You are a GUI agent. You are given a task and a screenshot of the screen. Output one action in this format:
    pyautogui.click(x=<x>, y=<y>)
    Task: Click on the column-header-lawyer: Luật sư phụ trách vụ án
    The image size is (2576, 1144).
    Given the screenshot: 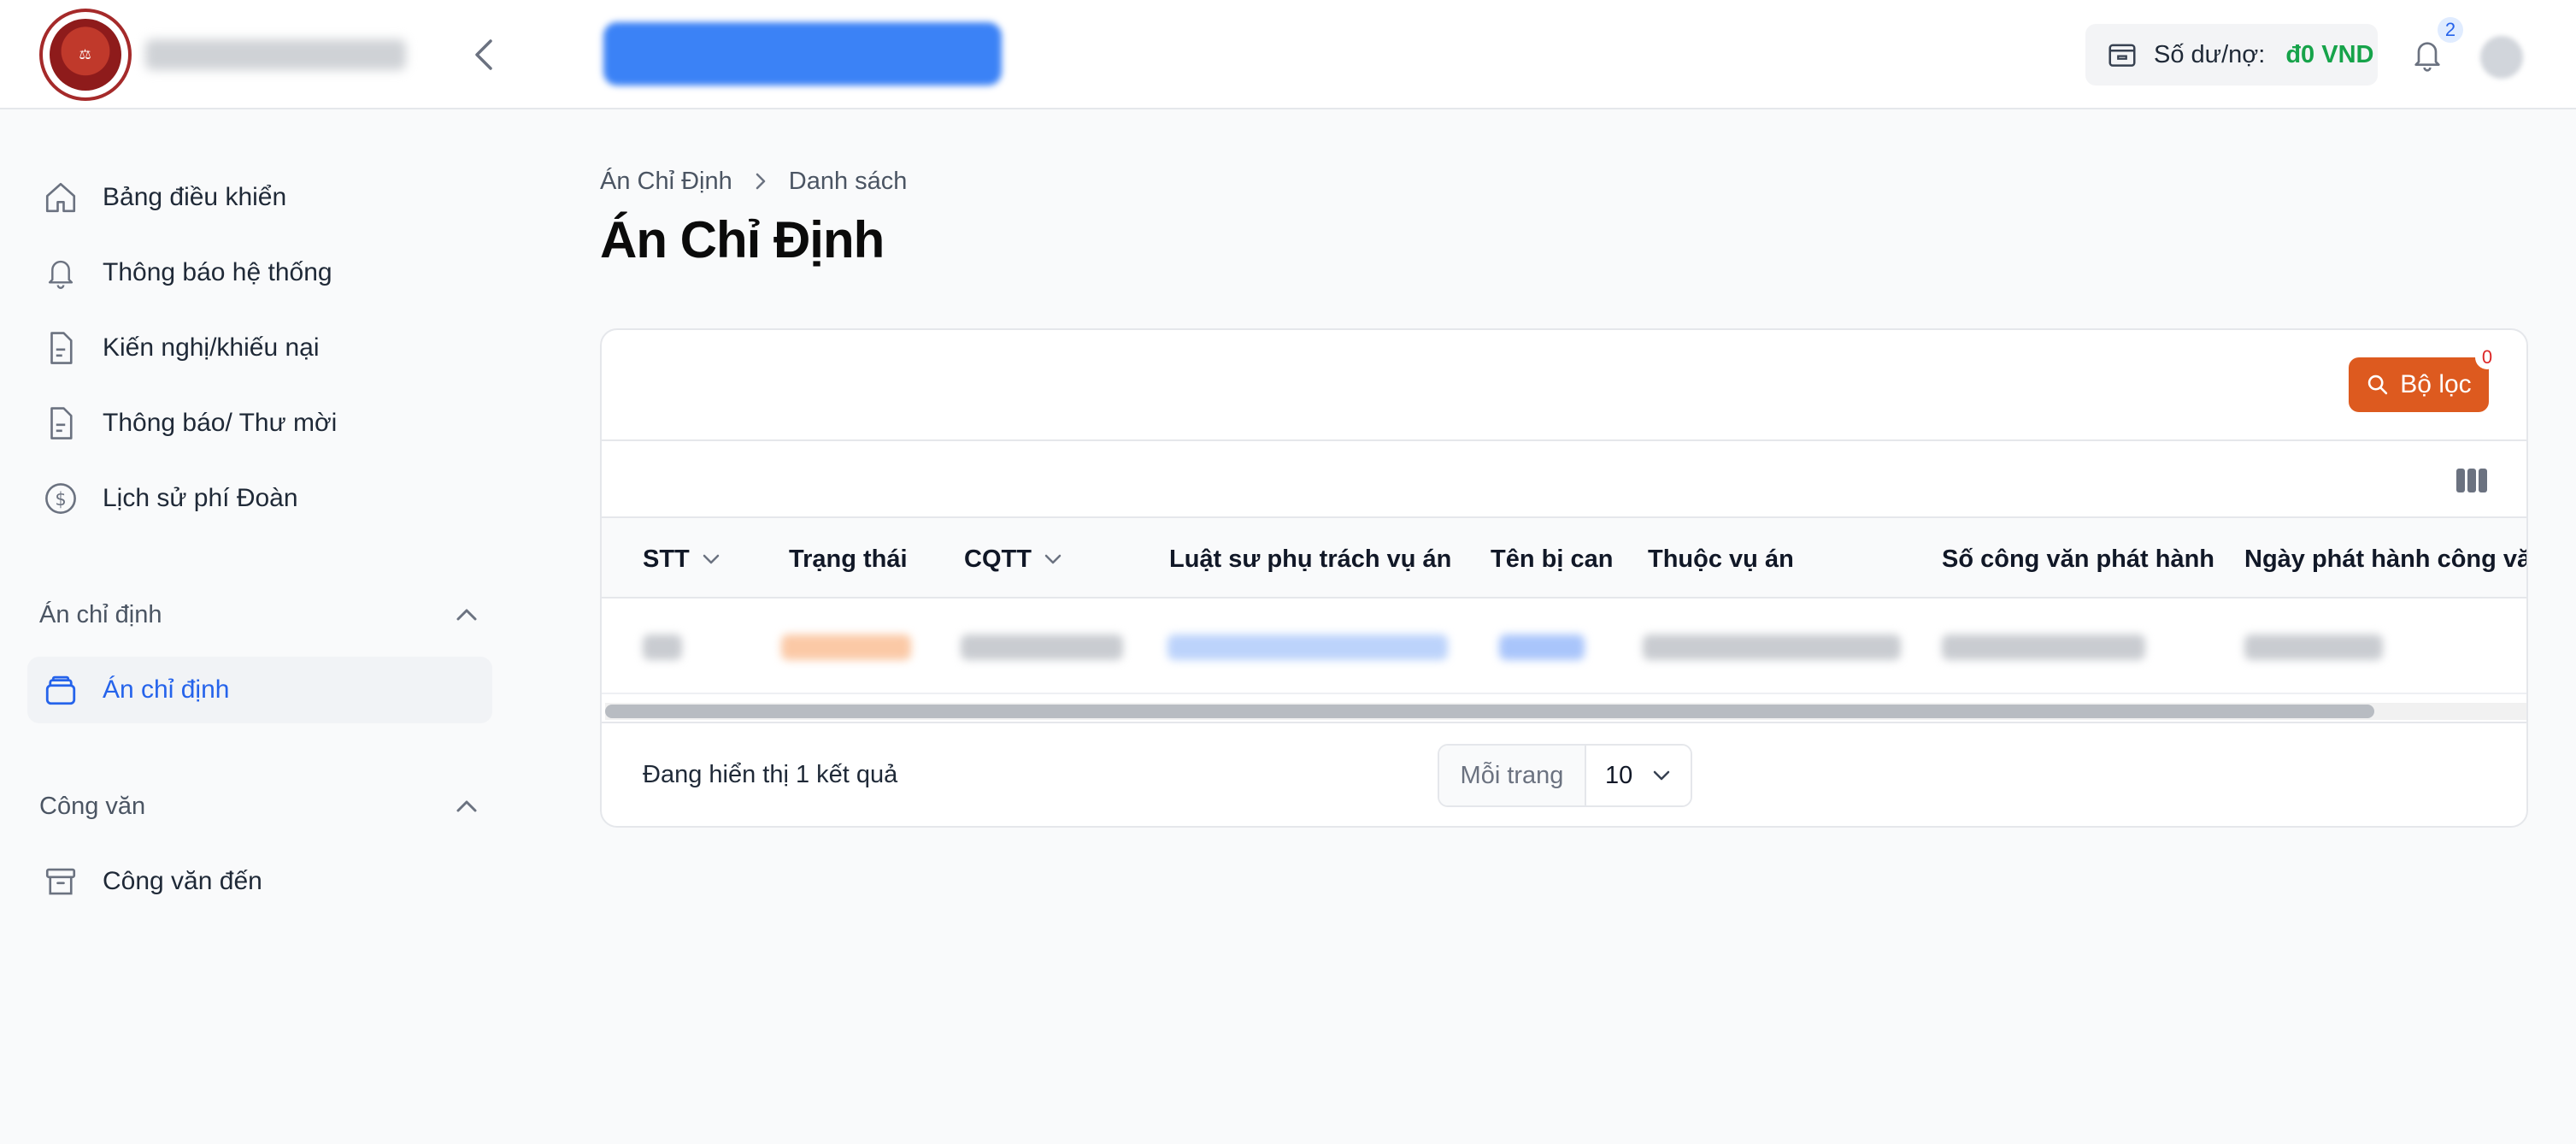 What is the action you would take?
    pyautogui.click(x=1310, y=559)
    